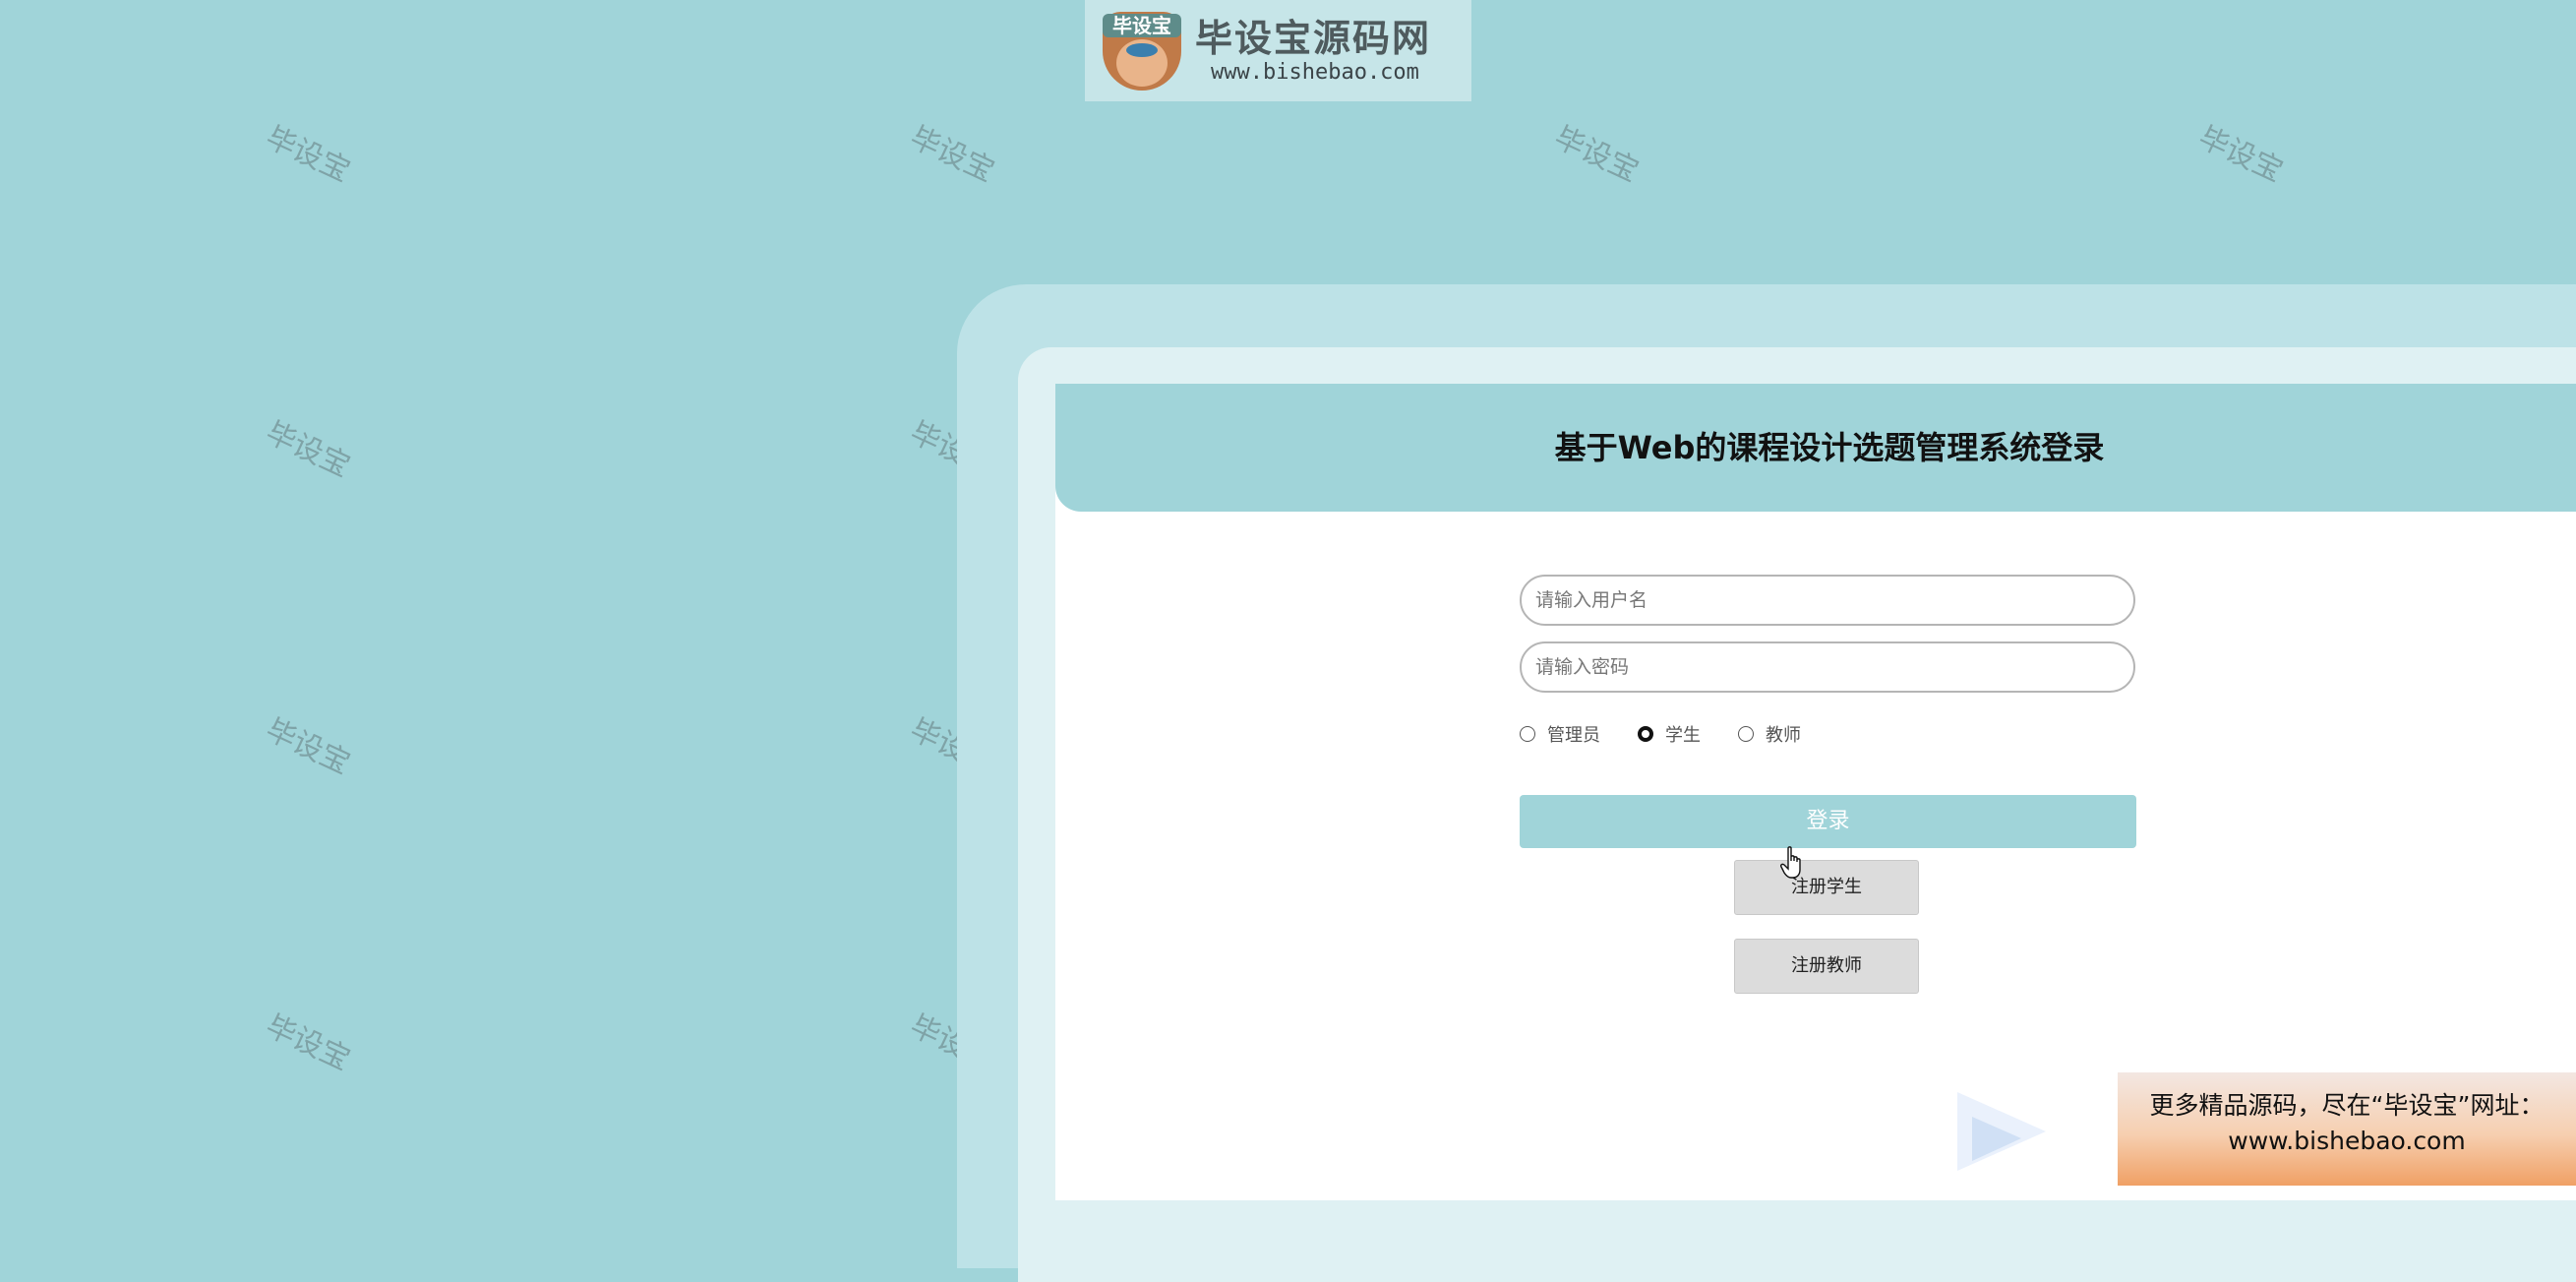  I want to click on site-logo-banner: 毕设宝 毕设宝源码网 www.bishebao.com, so click(1278, 51).